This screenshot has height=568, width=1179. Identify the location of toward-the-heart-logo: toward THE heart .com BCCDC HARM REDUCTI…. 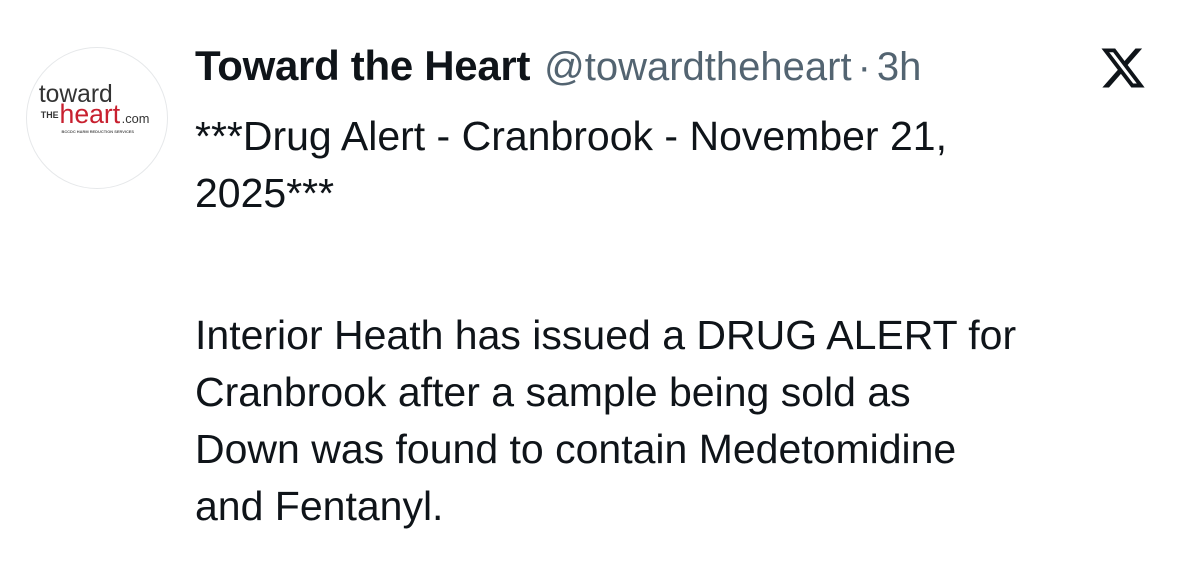
(94, 107).